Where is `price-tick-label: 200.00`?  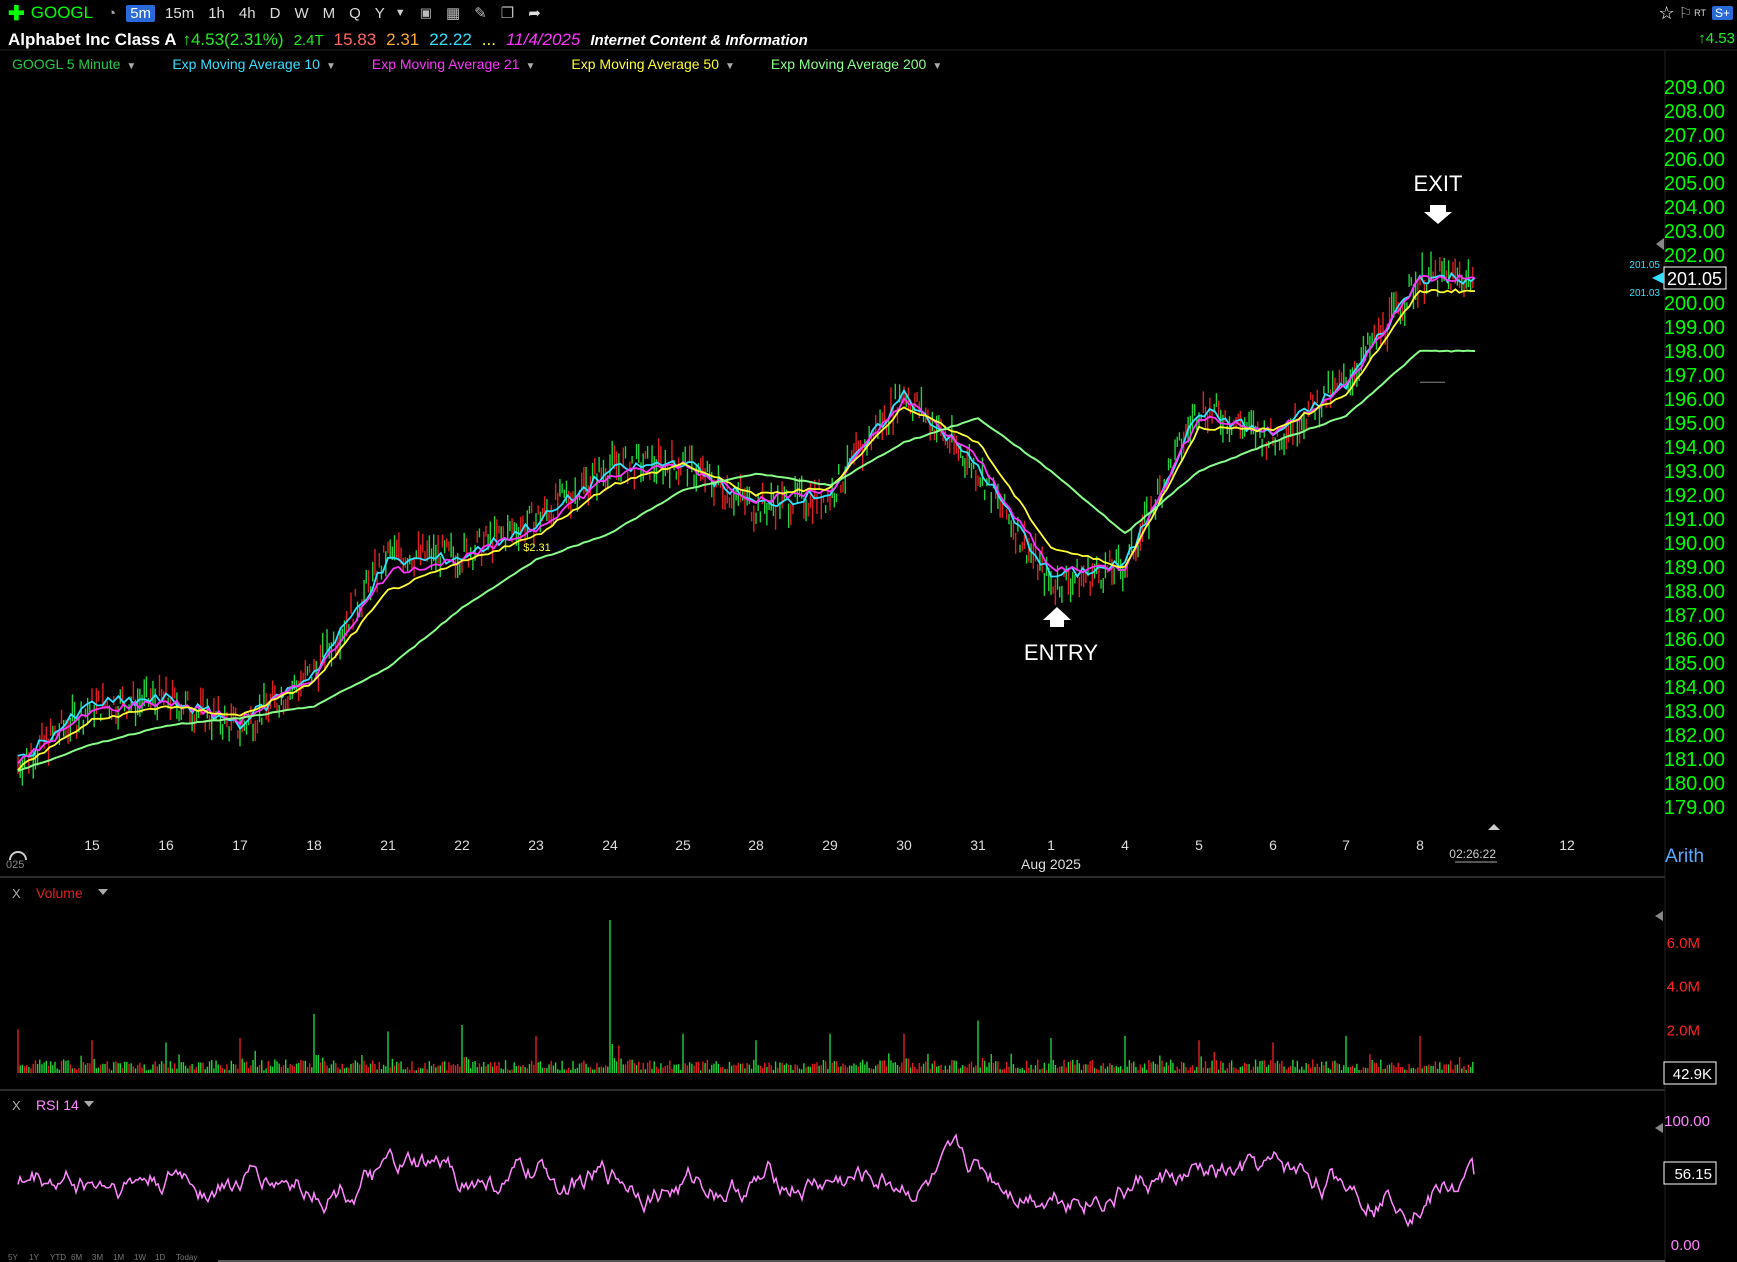
price-tick-label: 200.00 is located at coordinates (1694, 304).